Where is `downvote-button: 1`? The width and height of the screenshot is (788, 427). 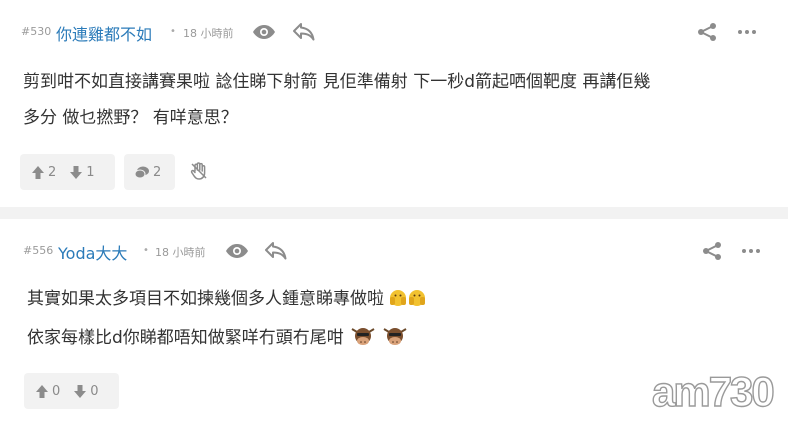 downvote-button: 1 is located at coordinates (82, 172).